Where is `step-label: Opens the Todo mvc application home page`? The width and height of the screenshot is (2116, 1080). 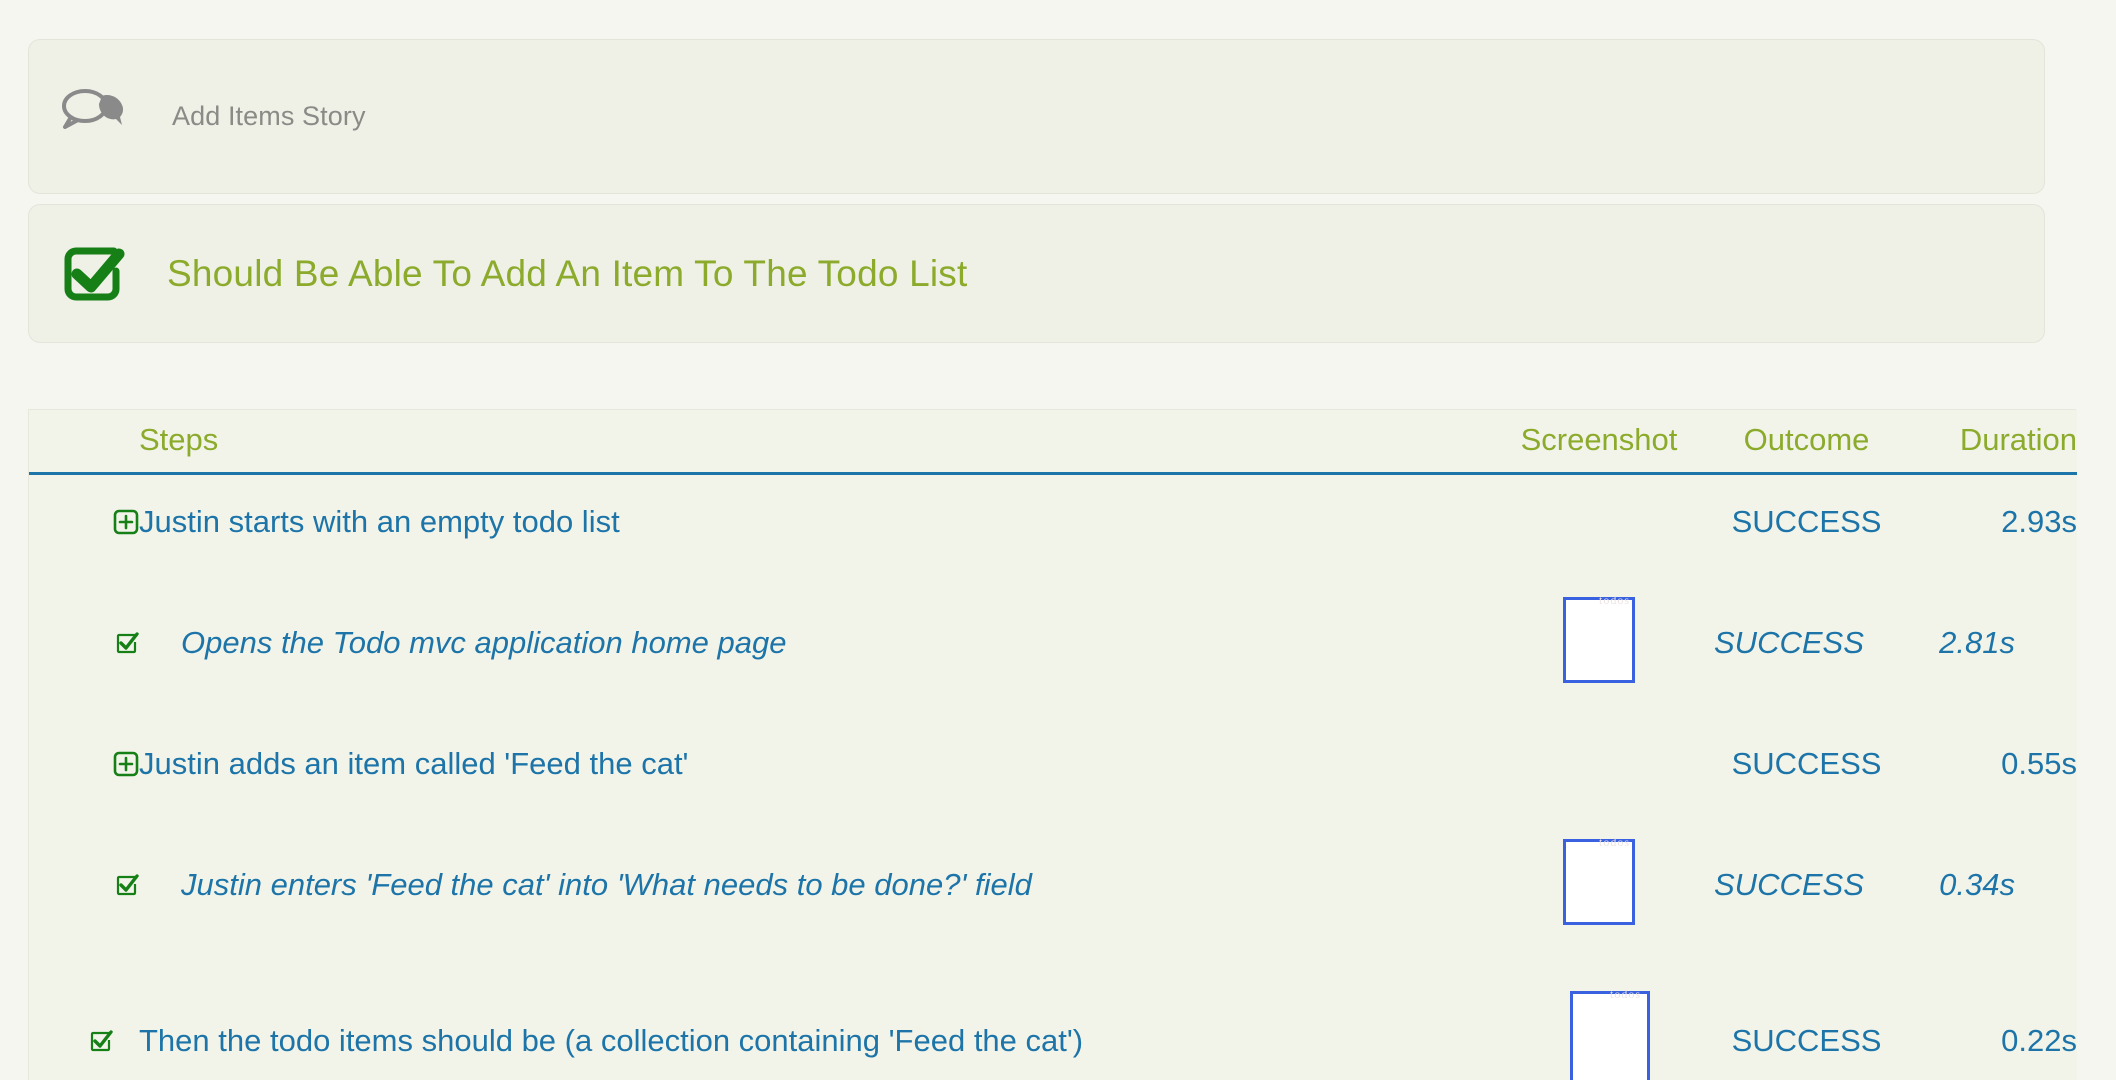 step-label: Opens the Todo mvc application home page is located at coordinates (484, 642).